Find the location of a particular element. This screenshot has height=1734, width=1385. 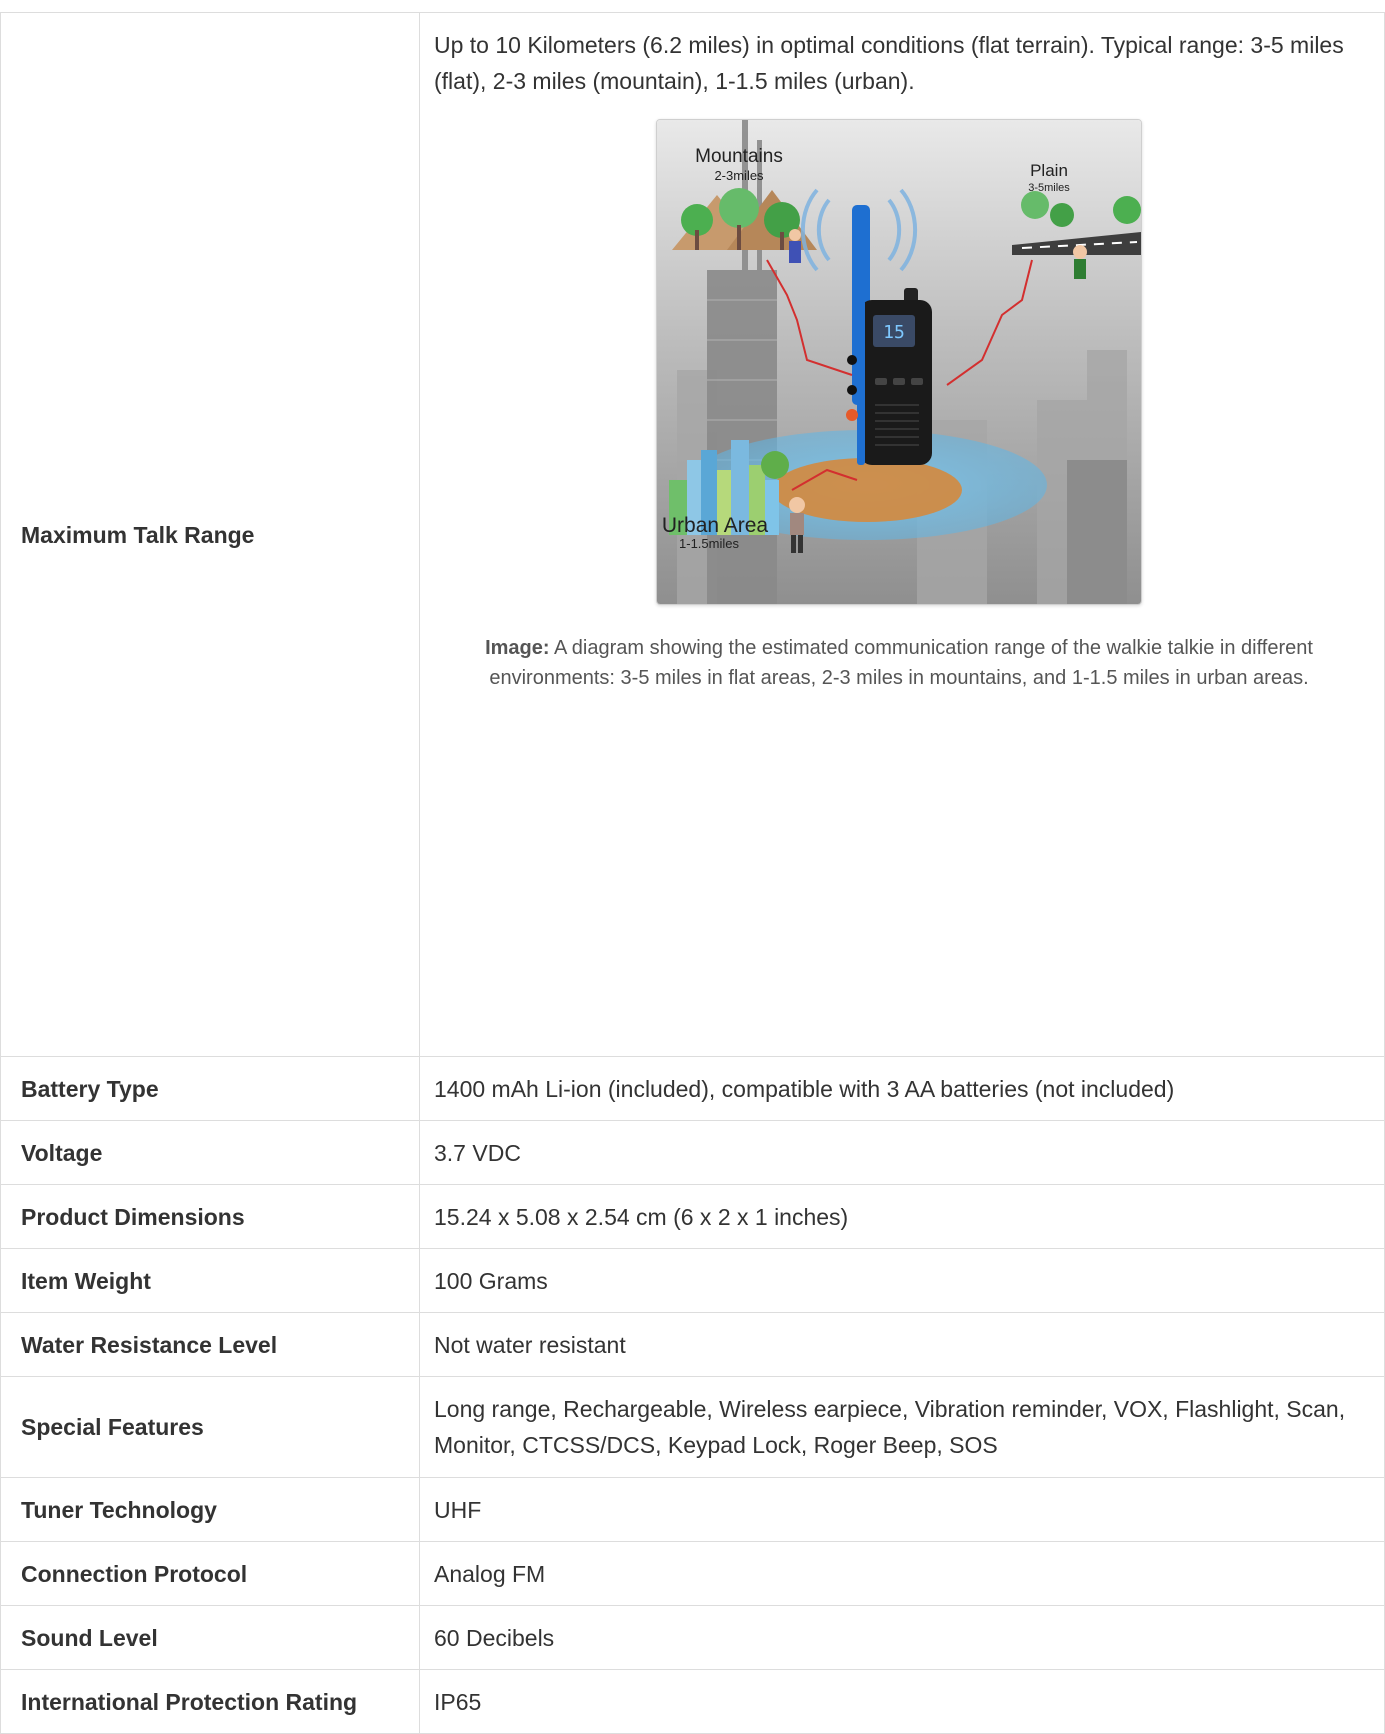

spec-value: 3.7 VDC is located at coordinates (902, 1152).